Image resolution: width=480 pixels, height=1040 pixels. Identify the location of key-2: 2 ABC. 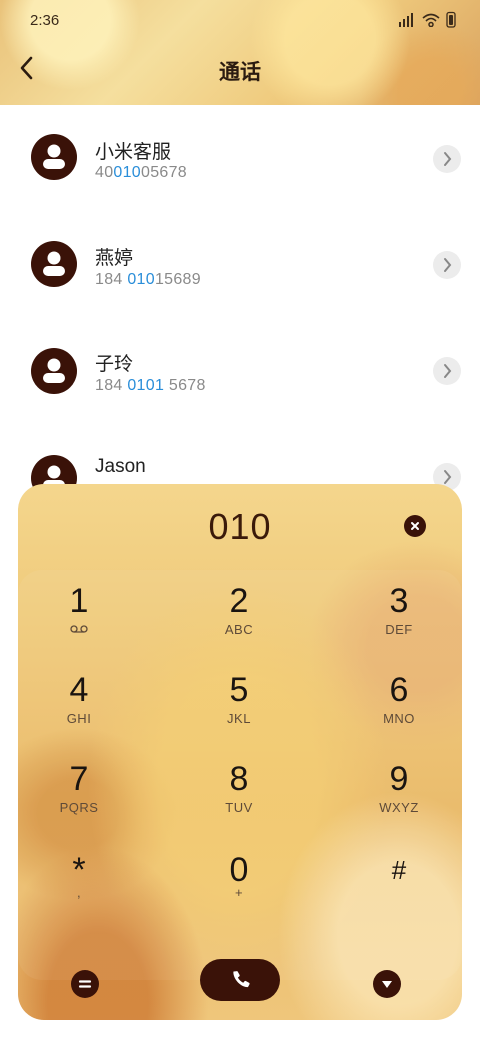
(239, 622).